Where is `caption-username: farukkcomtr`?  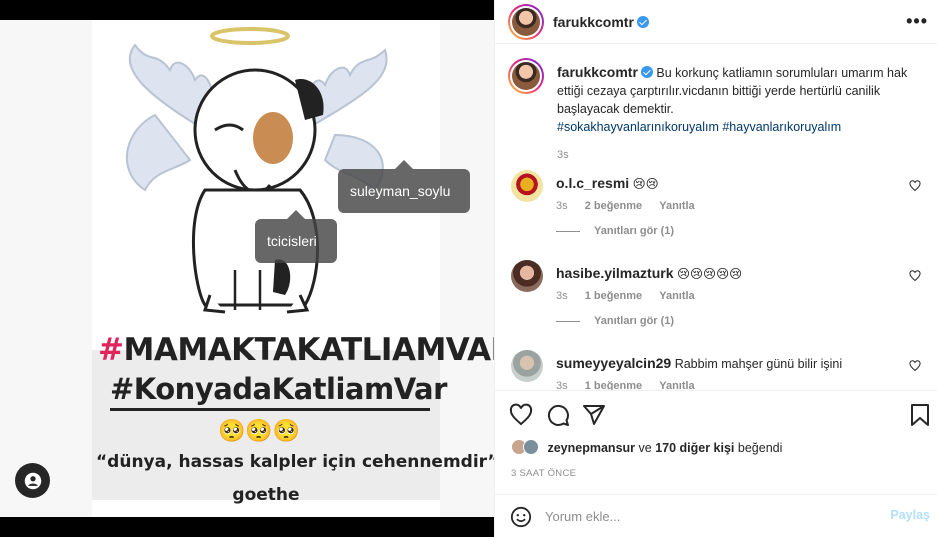
caption-username: farukkcomtr is located at coordinates (597, 72).